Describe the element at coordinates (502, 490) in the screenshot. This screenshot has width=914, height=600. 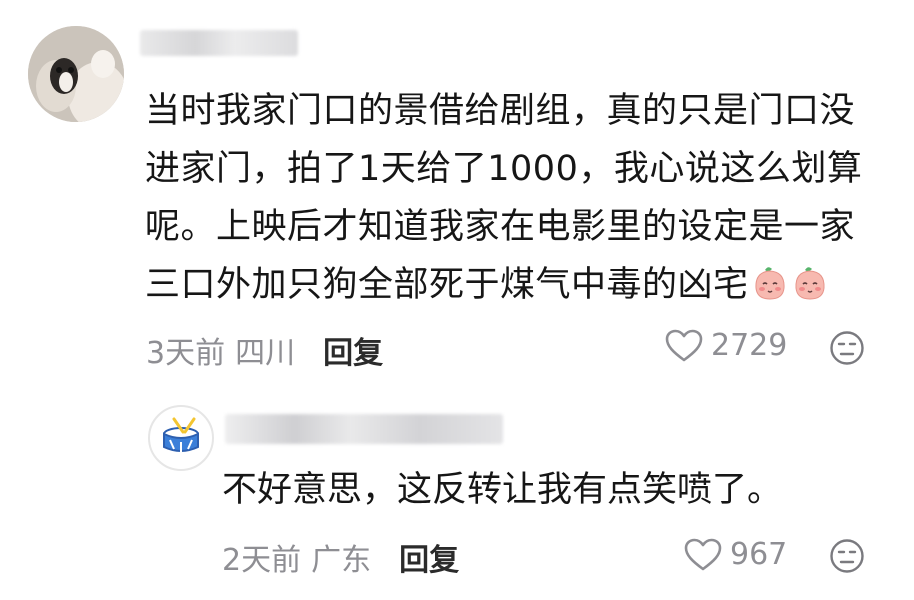
I see `reply-text: 不好意思，这反转让我有点笑喷了。` at that location.